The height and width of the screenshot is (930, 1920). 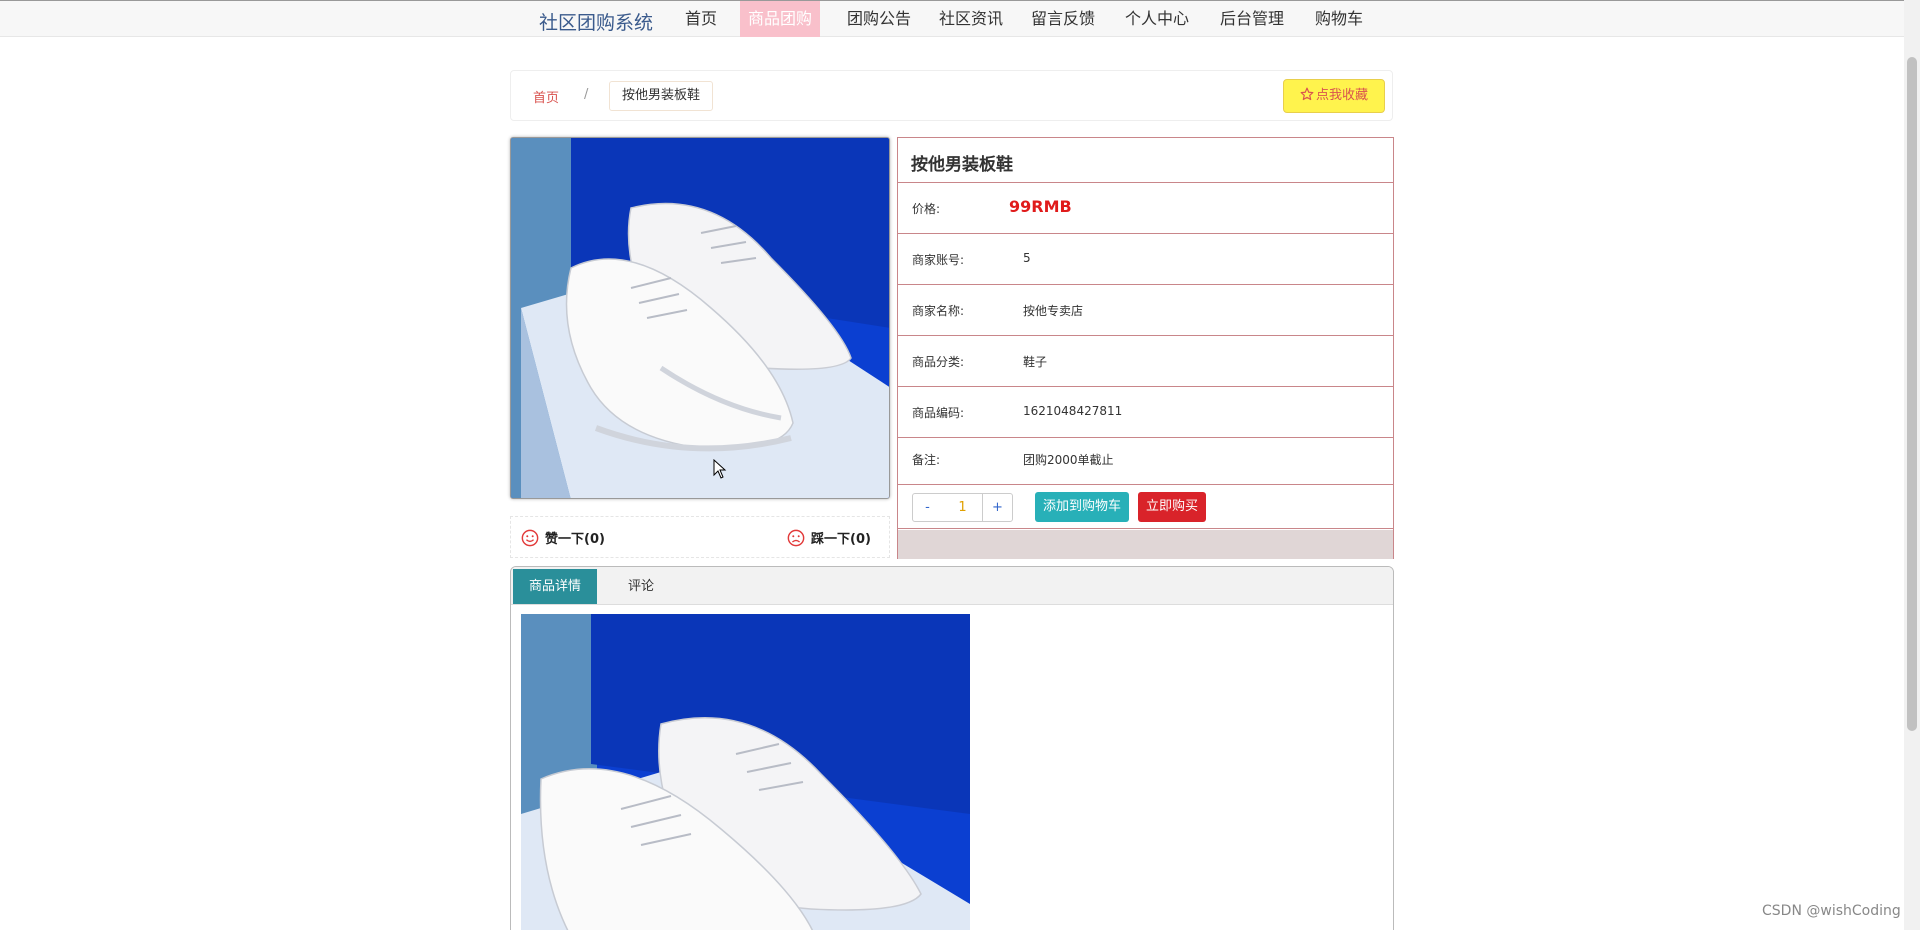 I want to click on info-value: 按他专卖店, so click(x=1053, y=311).